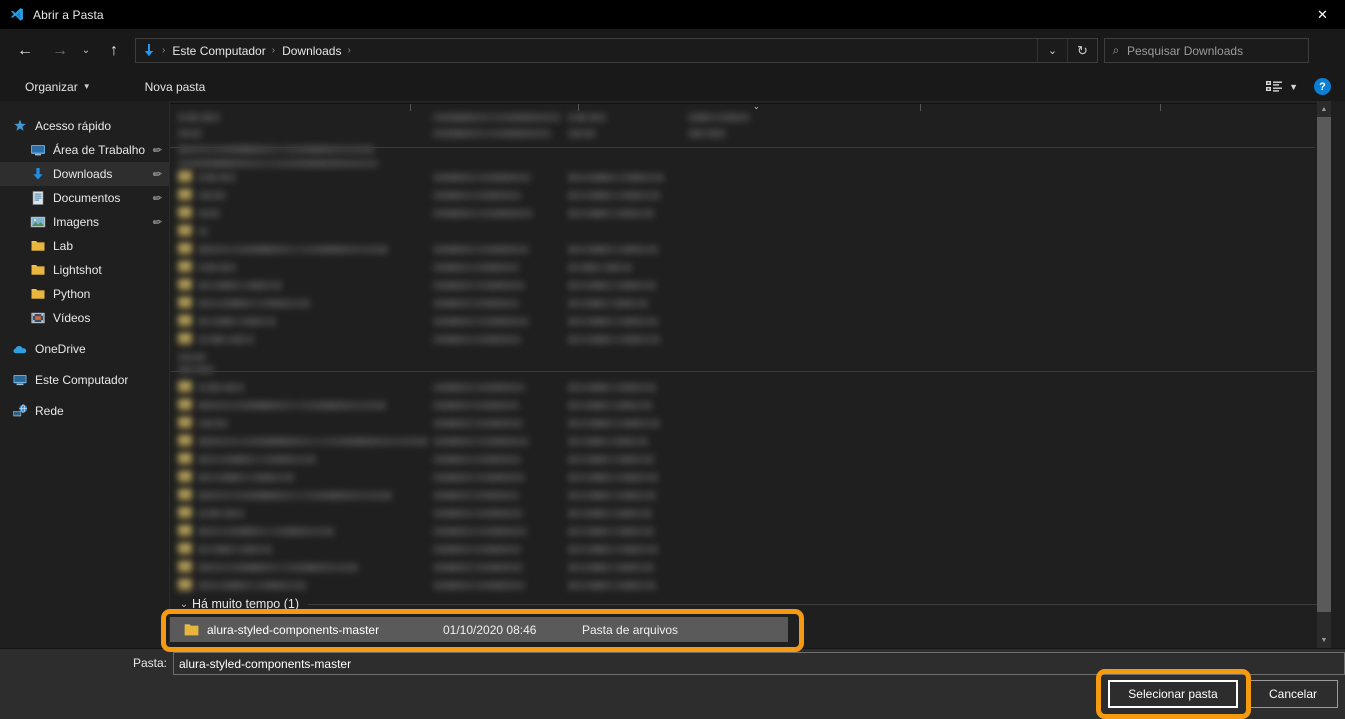 This screenshot has height=719, width=1345. What do you see at coordinates (1322, 86) in the screenshot?
I see `help-button: ?` at bounding box center [1322, 86].